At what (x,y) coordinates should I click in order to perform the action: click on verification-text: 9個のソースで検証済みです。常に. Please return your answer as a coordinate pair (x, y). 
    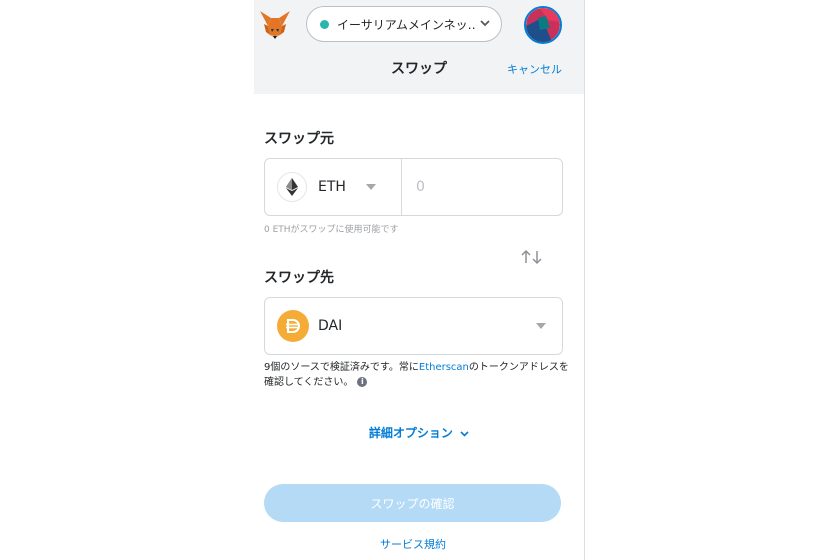
    Looking at the image, I should click on (341, 367).